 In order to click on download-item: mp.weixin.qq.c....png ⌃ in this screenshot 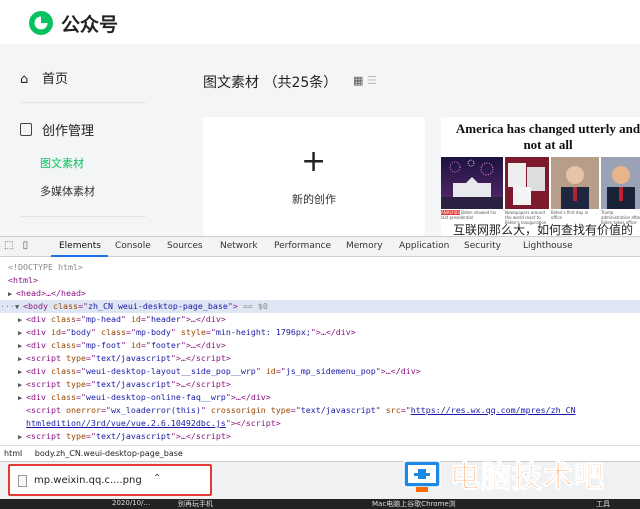, I will do `click(110, 480)`.